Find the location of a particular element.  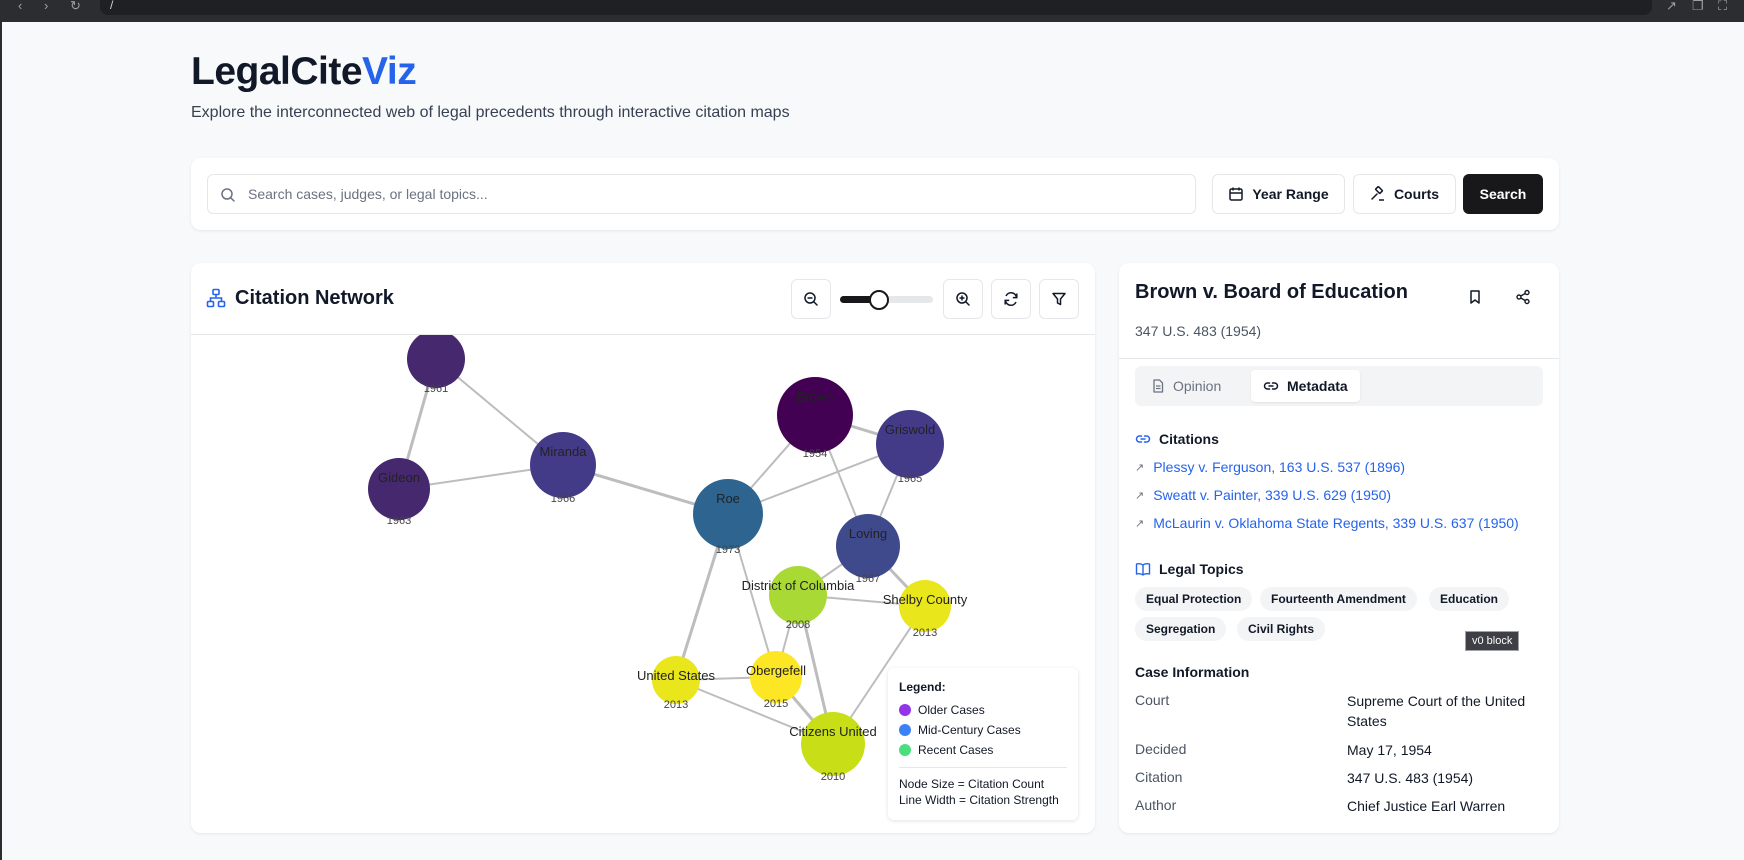

tab-metadata: Metadata is located at coordinates (1305, 386).